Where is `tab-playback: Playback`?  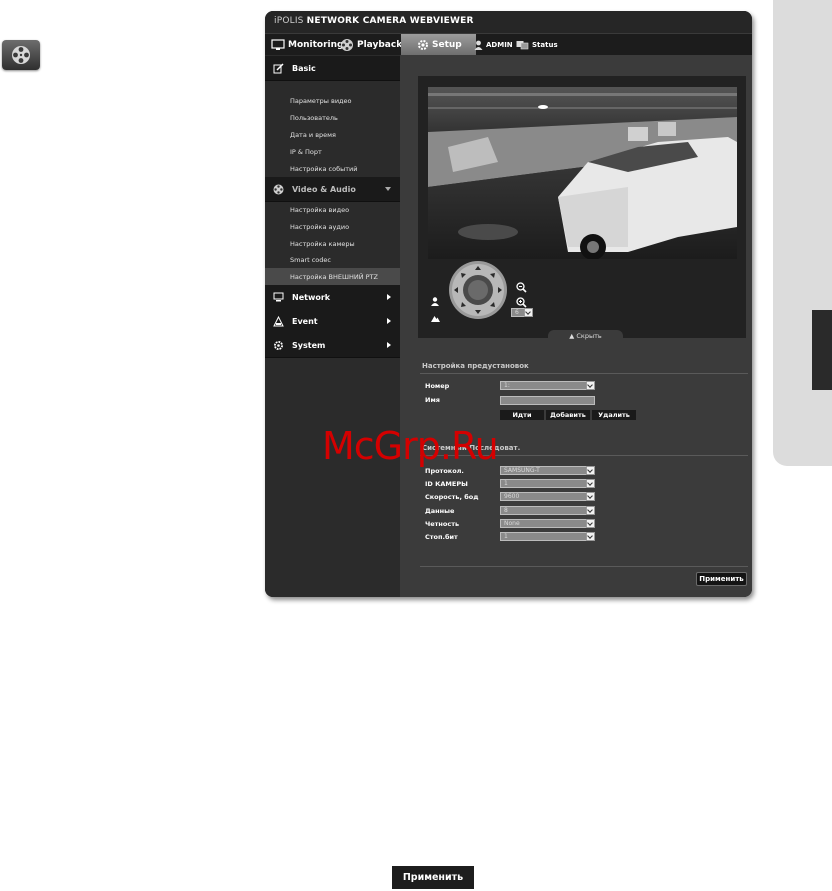 tab-playback: Playback is located at coordinates (371, 45).